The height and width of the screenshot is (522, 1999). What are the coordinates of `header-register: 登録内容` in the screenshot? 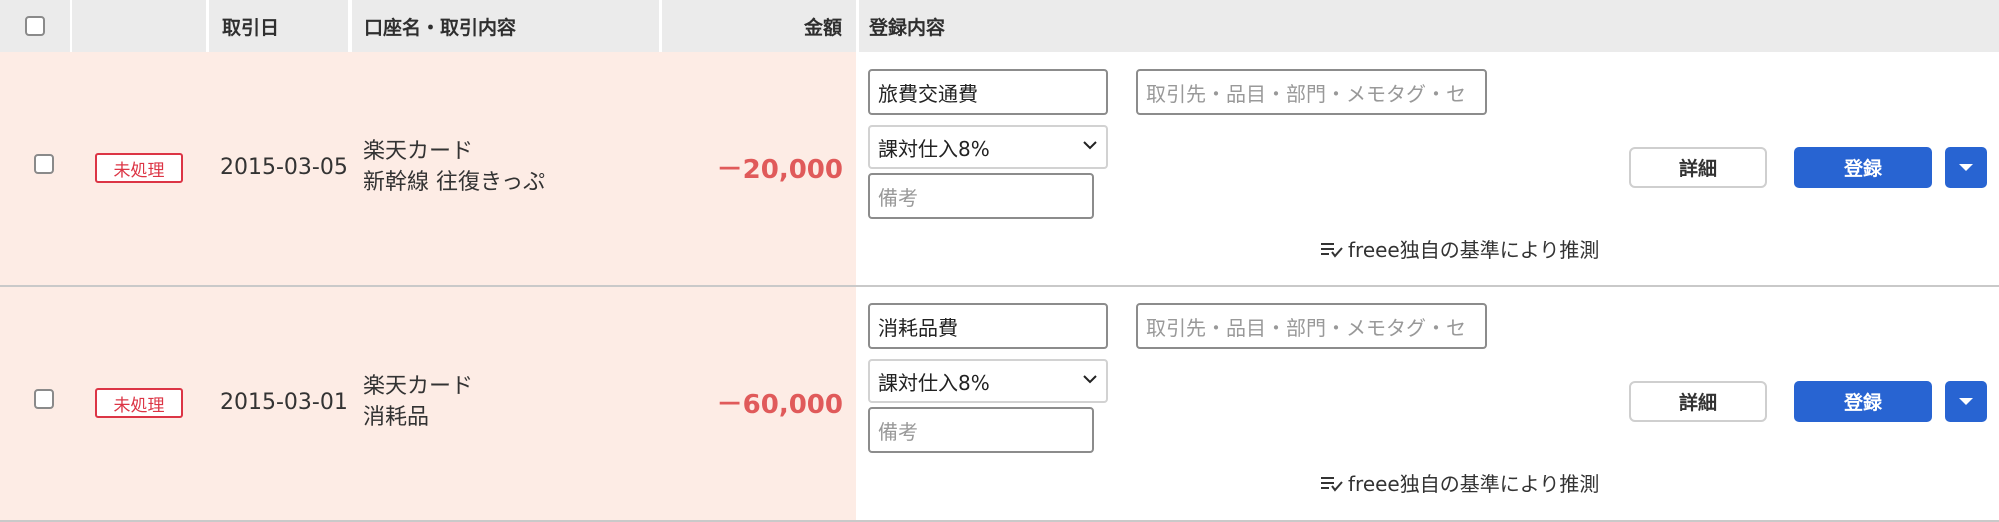 It's located at (1429, 26).